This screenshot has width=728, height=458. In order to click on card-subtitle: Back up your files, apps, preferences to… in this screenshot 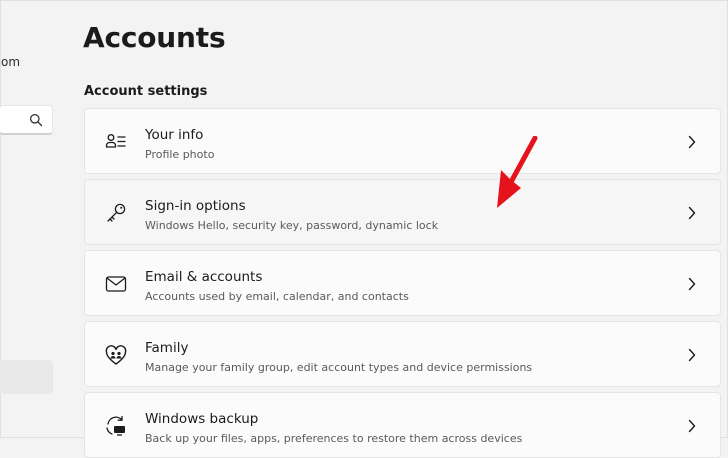, I will do `click(334, 438)`.